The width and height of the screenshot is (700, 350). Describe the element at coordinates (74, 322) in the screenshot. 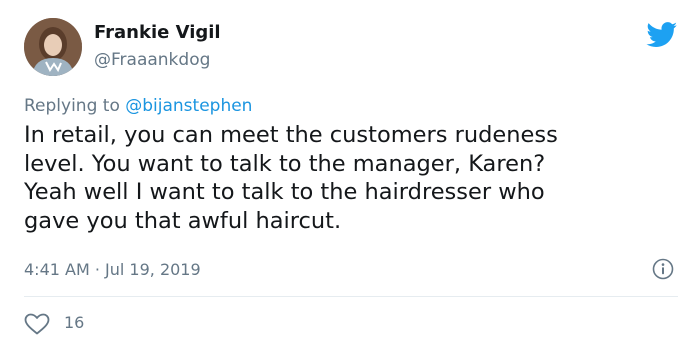

I see `like-count: 16` at that location.